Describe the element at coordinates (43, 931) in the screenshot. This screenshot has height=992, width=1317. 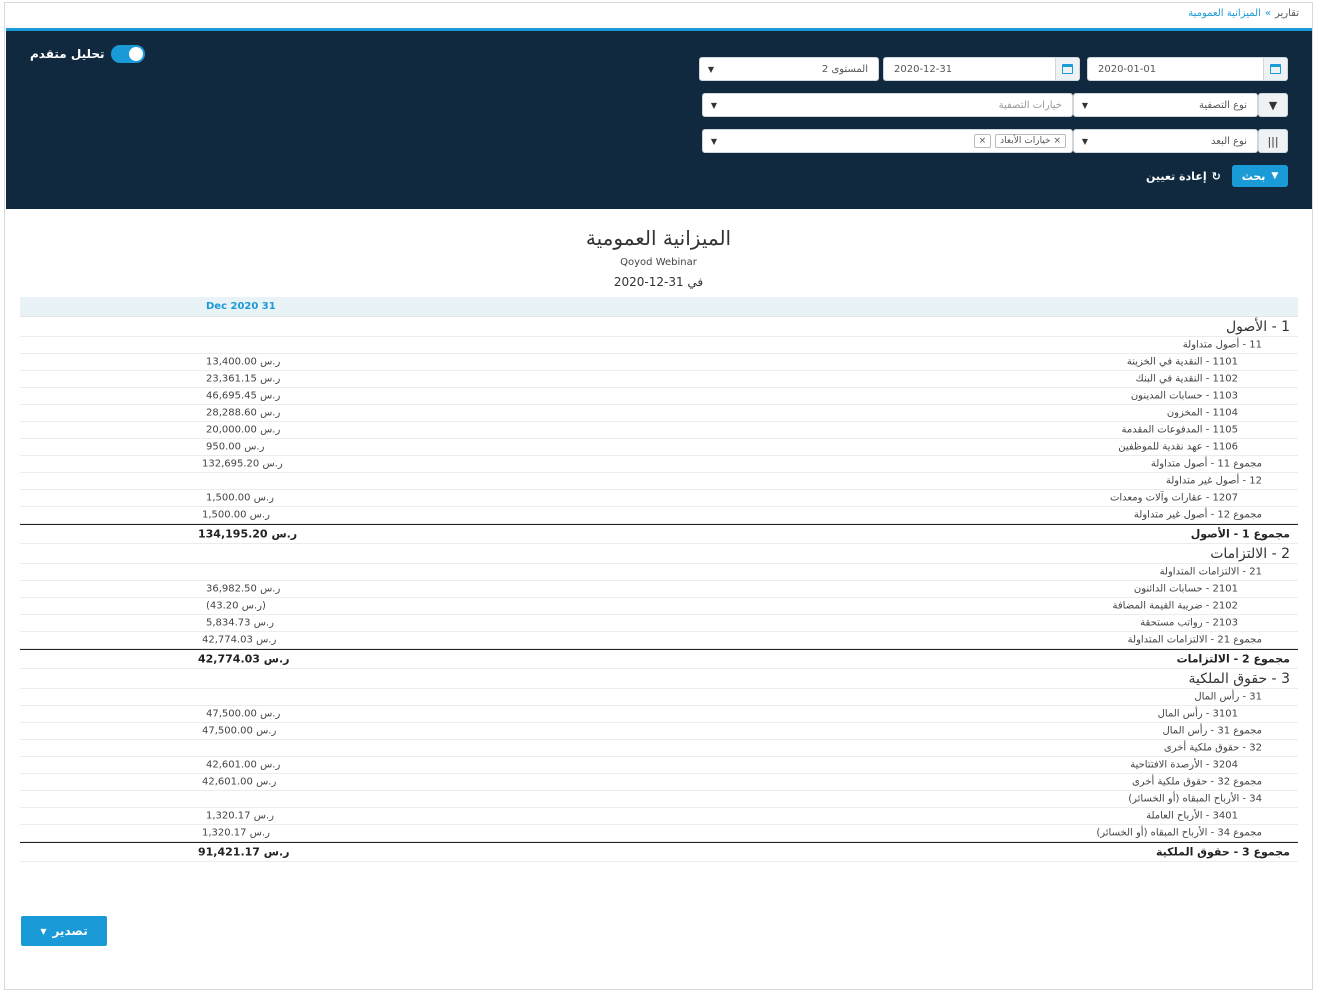
I see `caret-down-icon: ▼` at that location.